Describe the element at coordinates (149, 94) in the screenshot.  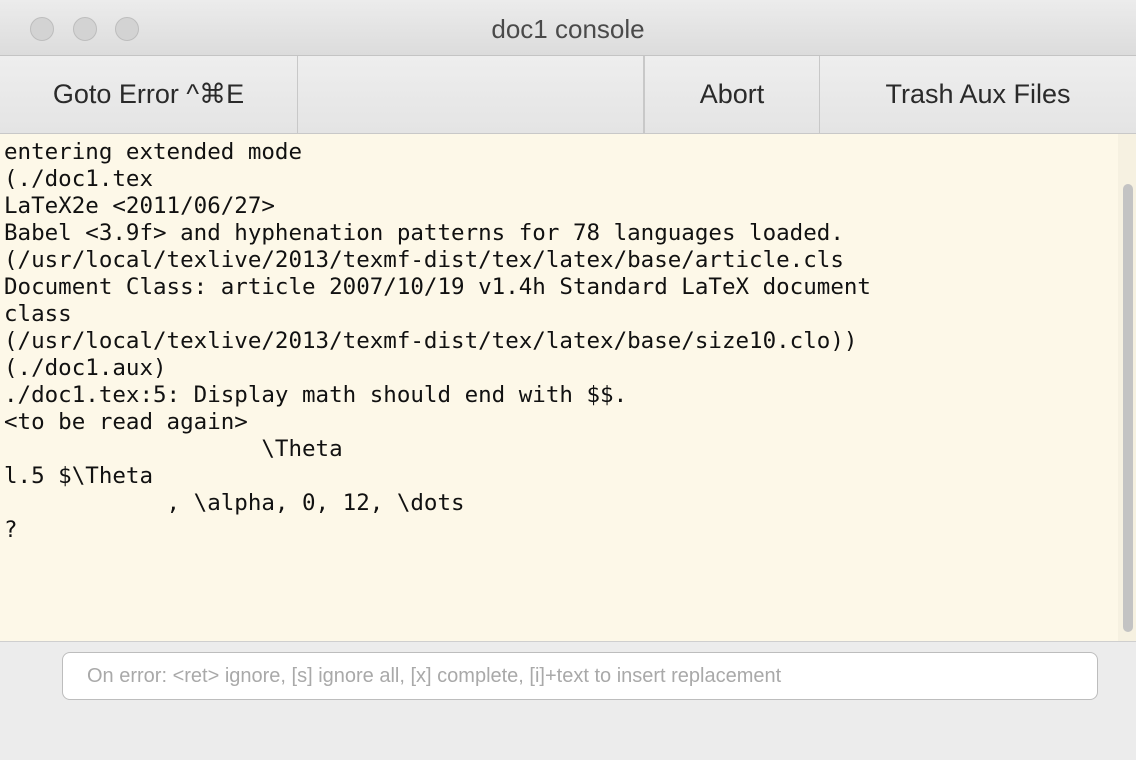
I see `goto-error-button: Goto Error ^⌘E` at that location.